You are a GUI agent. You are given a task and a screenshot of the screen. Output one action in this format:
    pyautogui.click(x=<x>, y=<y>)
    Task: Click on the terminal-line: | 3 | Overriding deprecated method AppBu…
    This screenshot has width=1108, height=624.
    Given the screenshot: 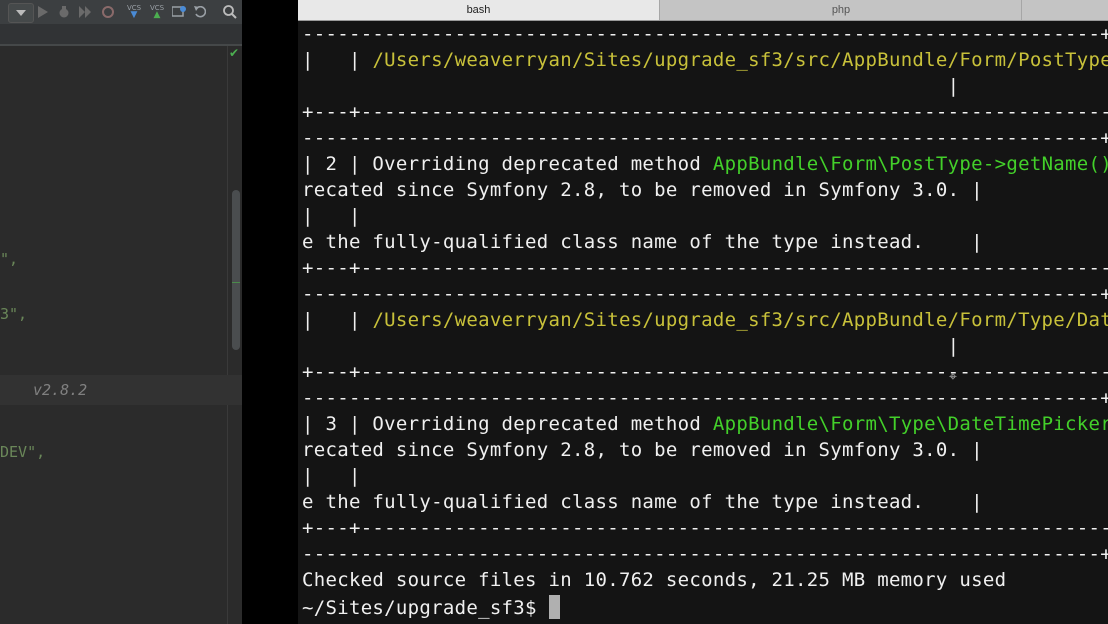 What is the action you would take?
    pyautogui.click(x=705, y=424)
    